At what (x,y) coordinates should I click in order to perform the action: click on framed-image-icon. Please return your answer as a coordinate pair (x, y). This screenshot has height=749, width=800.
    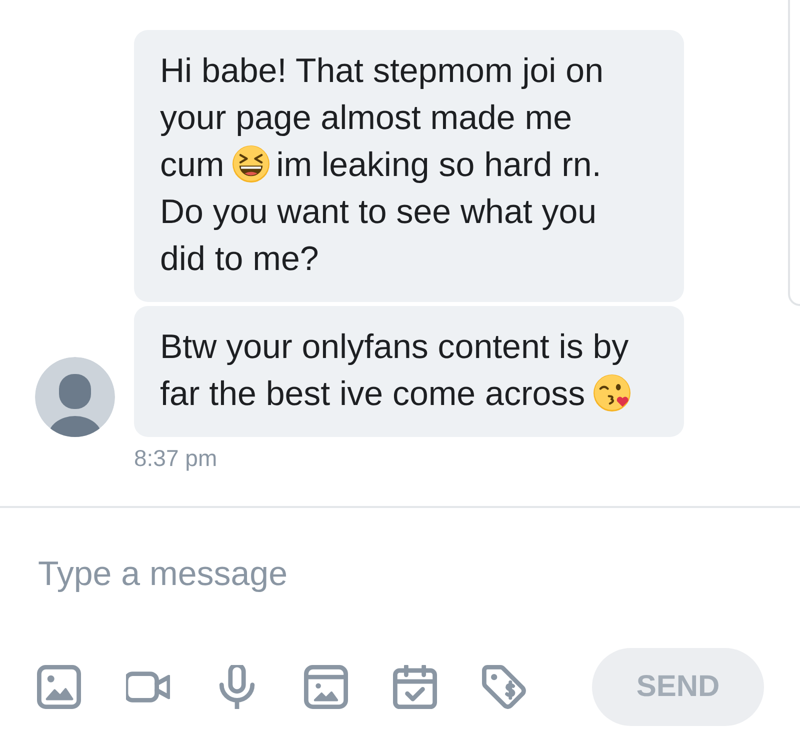
    Looking at the image, I should click on (326, 687).